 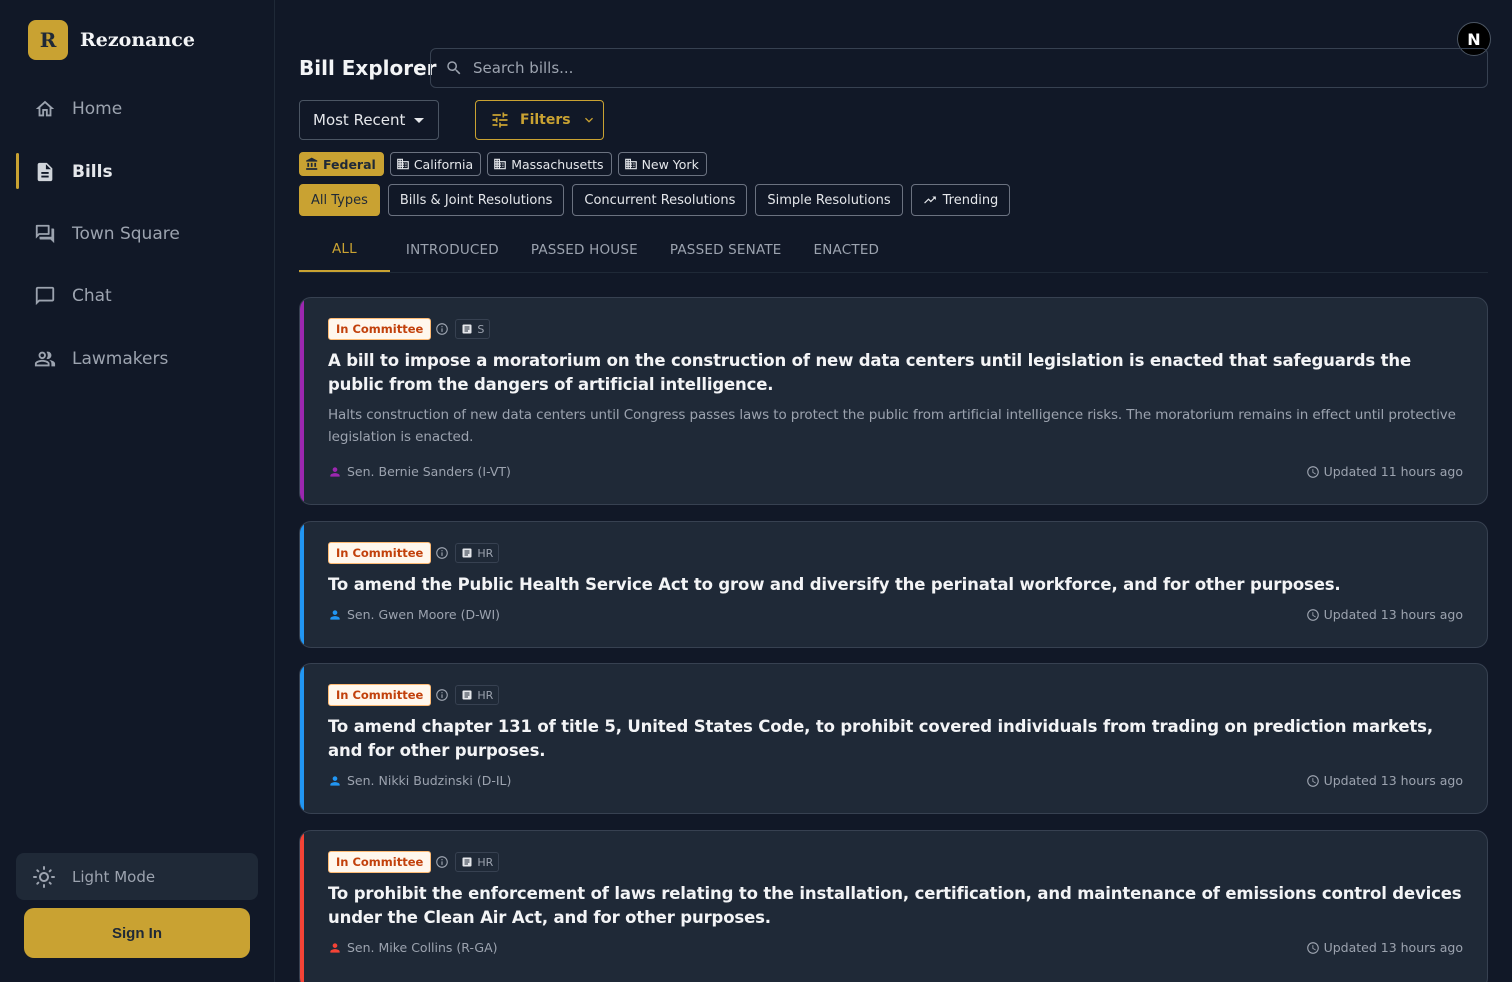 What do you see at coordinates (126, 234) in the screenshot?
I see `sidebar-item-label: Town Square` at bounding box center [126, 234].